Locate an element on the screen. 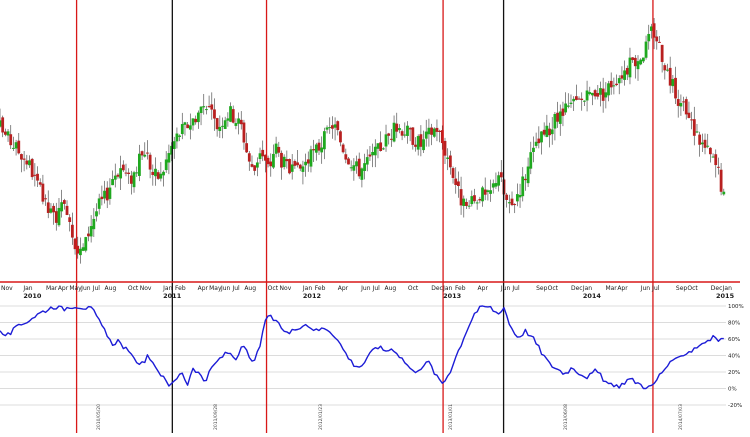 The image size is (750, 437). year-tick-label-3: 2013 is located at coordinates (452, 296).